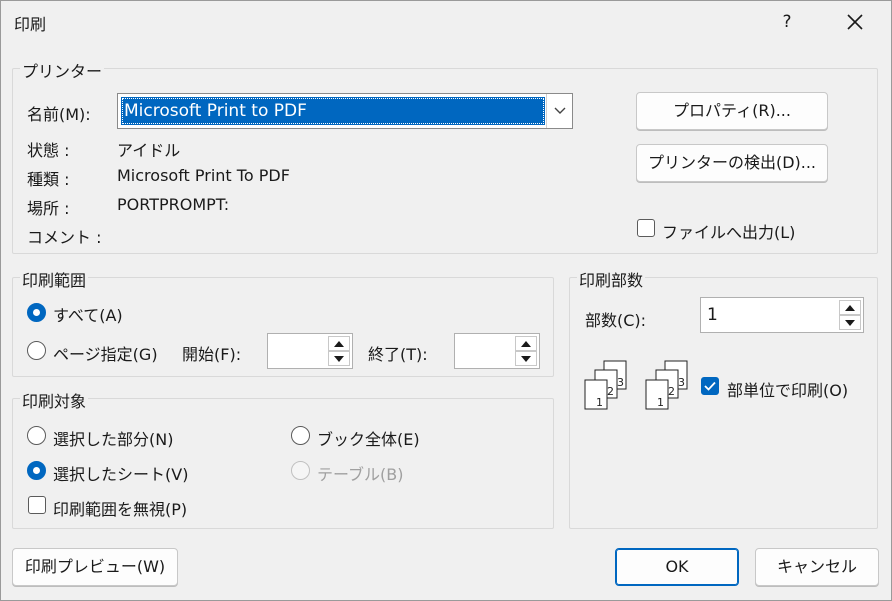  Describe the element at coordinates (616, 320) in the screenshot. I see `copies-count-label: 部数(C):` at that location.